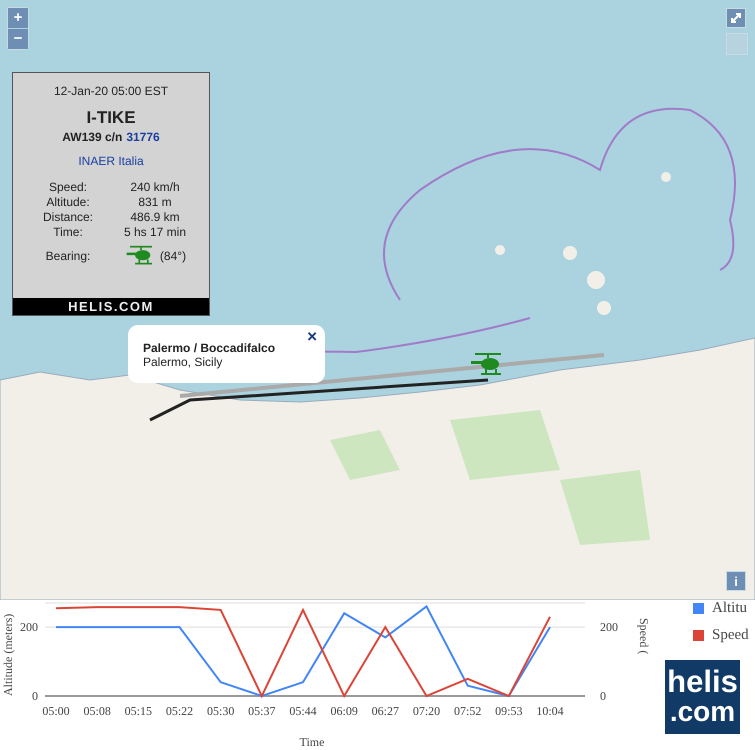  Describe the element at coordinates (220, 711) in the screenshot. I see `x-tick-label: 05:30` at that location.